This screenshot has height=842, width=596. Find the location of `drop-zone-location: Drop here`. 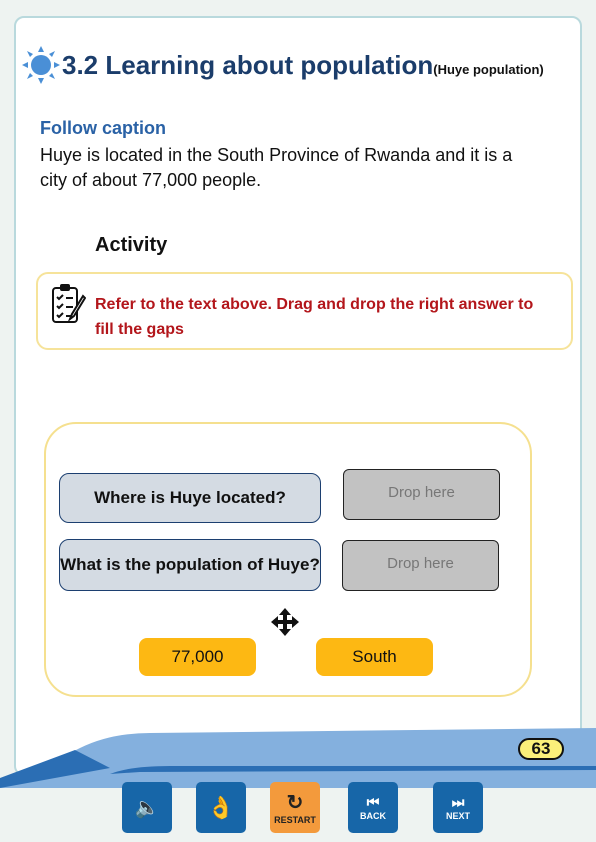

drop-zone-location: Drop here is located at coordinates (421, 494).